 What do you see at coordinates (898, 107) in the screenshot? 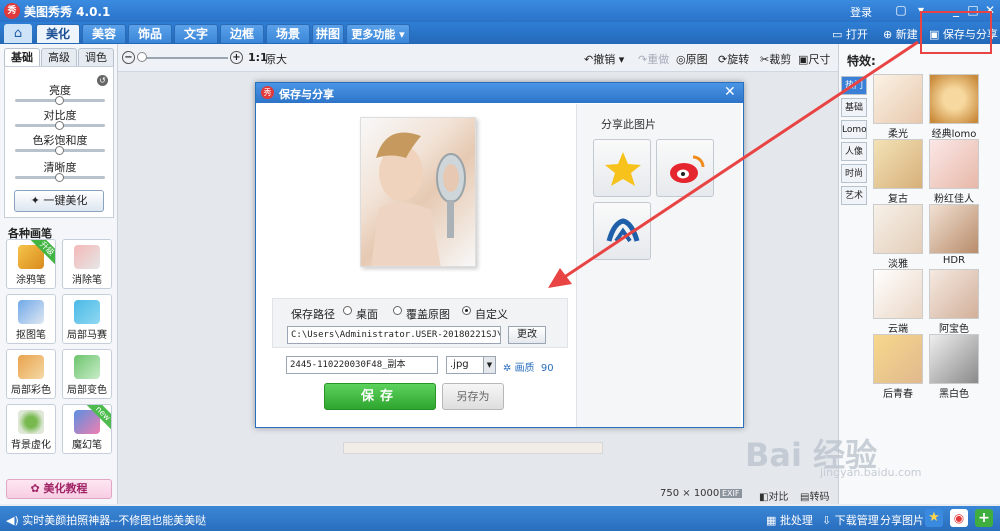
I see `effect-soft-light: 柔光` at bounding box center [898, 107].